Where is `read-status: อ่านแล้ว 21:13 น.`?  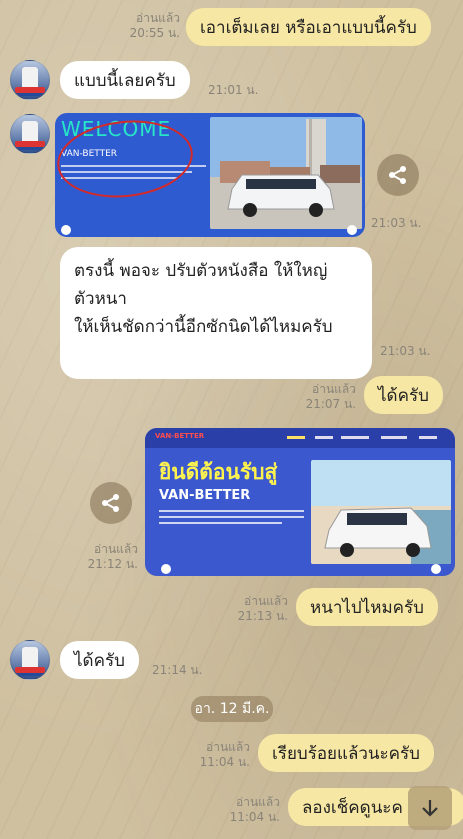
read-status: อ่านแล้ว 21:13 น. is located at coordinates (257, 609).